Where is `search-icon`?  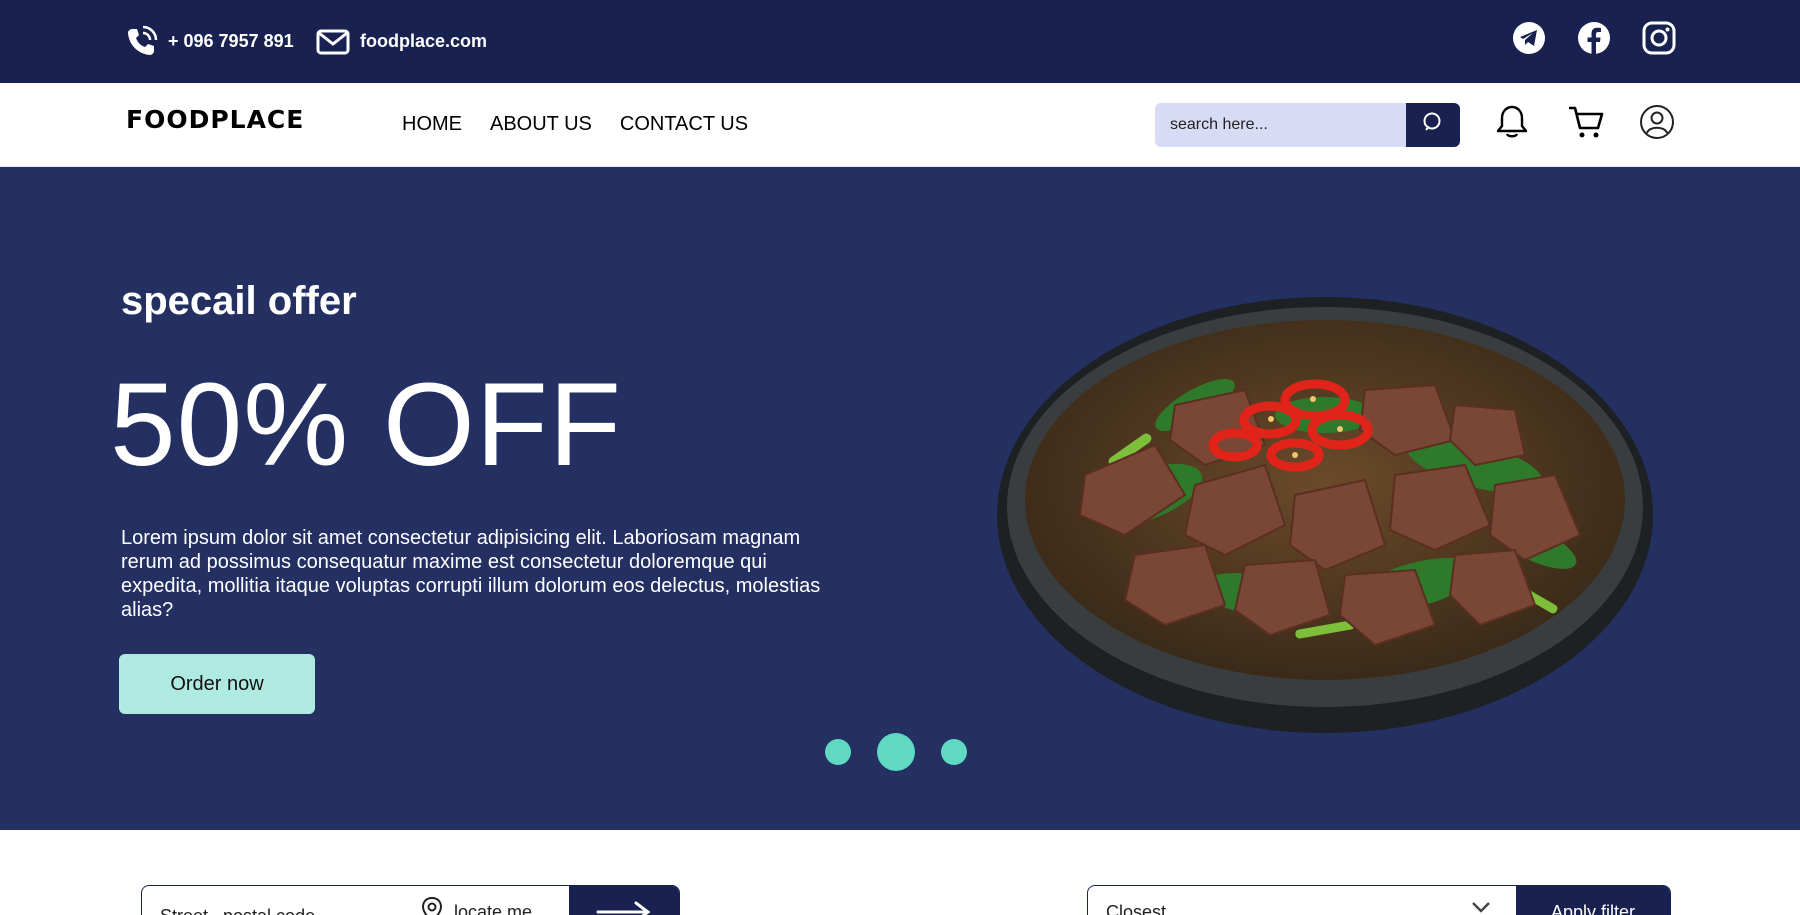 search-icon is located at coordinates (1433, 125).